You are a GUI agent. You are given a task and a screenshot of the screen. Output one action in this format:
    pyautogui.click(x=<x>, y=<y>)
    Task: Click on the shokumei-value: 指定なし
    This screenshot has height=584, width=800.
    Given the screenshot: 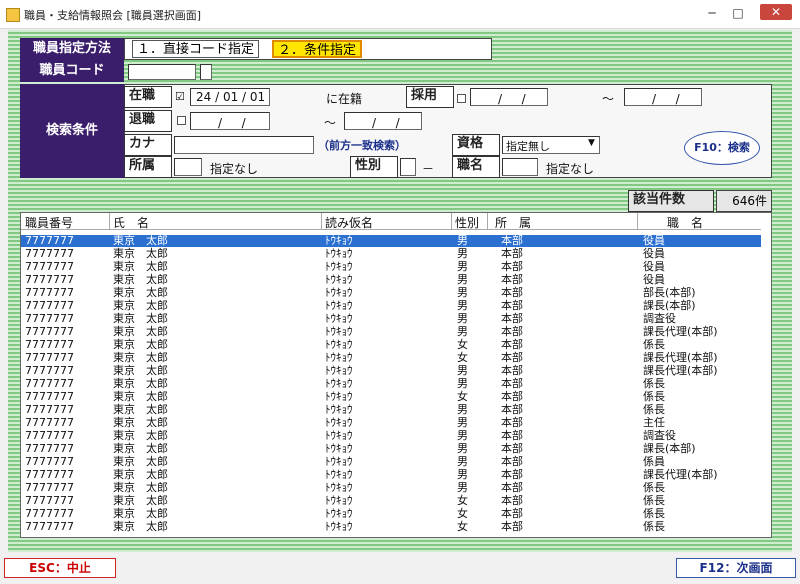 What is the action you would take?
    pyautogui.click(x=570, y=169)
    